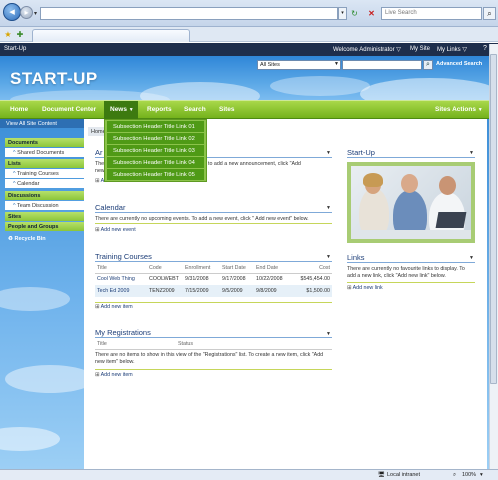 The width and height of the screenshot is (498, 480). Describe the element at coordinates (121, 279) in the screenshot. I see `course-title-link: Cool Web Thing` at that location.